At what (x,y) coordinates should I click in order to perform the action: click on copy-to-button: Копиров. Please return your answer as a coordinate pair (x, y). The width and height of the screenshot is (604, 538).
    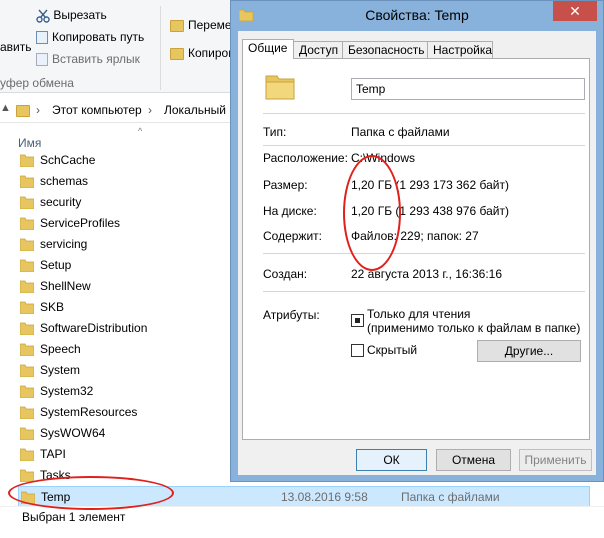
    Looking at the image, I should click on (202, 53).